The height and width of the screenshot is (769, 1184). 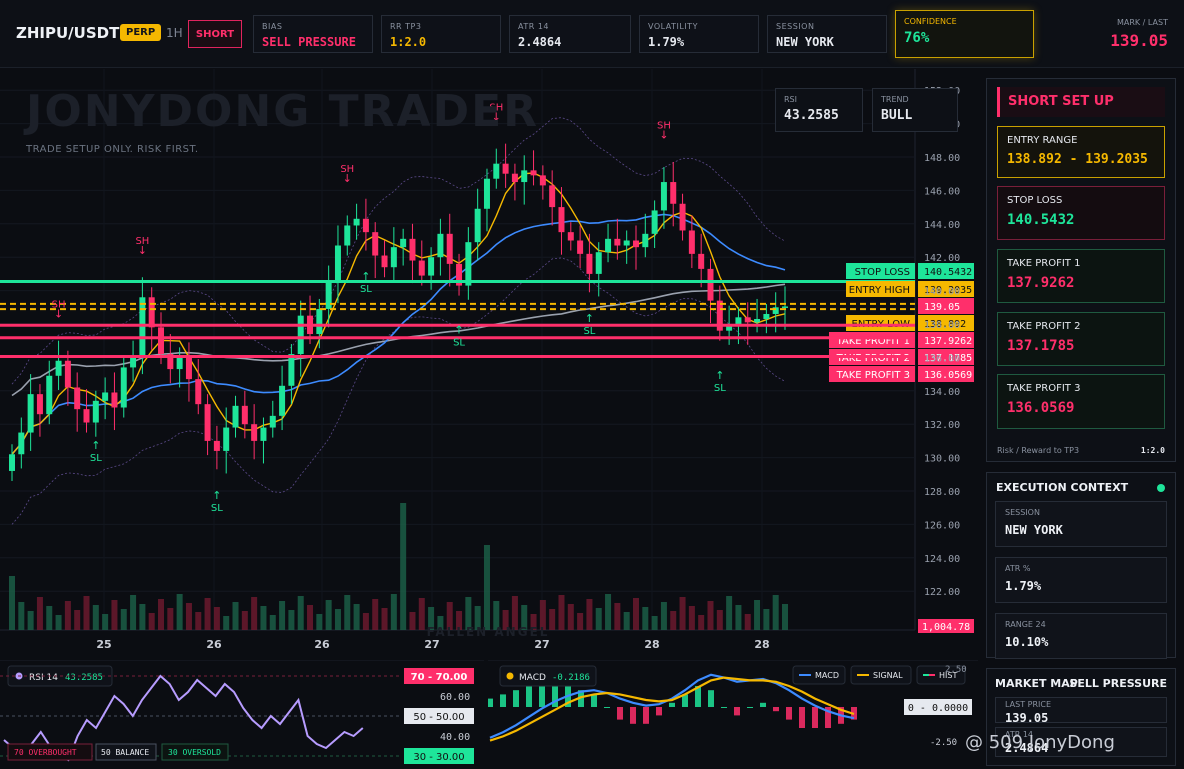 What do you see at coordinates (942, 358) in the screenshot?
I see `price-tick-label: 136.00` at bounding box center [942, 358].